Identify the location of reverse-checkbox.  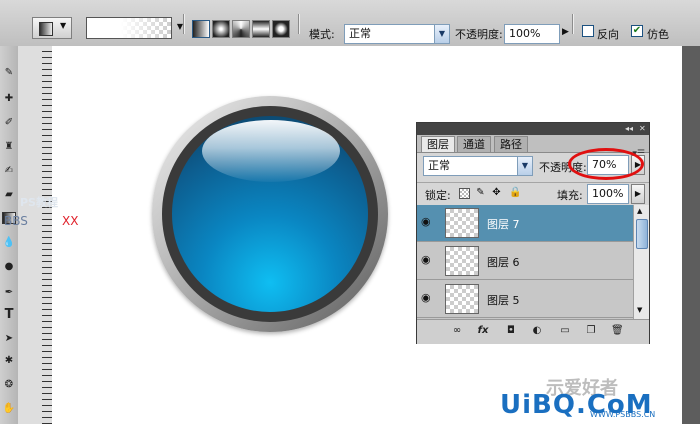
(588, 31).